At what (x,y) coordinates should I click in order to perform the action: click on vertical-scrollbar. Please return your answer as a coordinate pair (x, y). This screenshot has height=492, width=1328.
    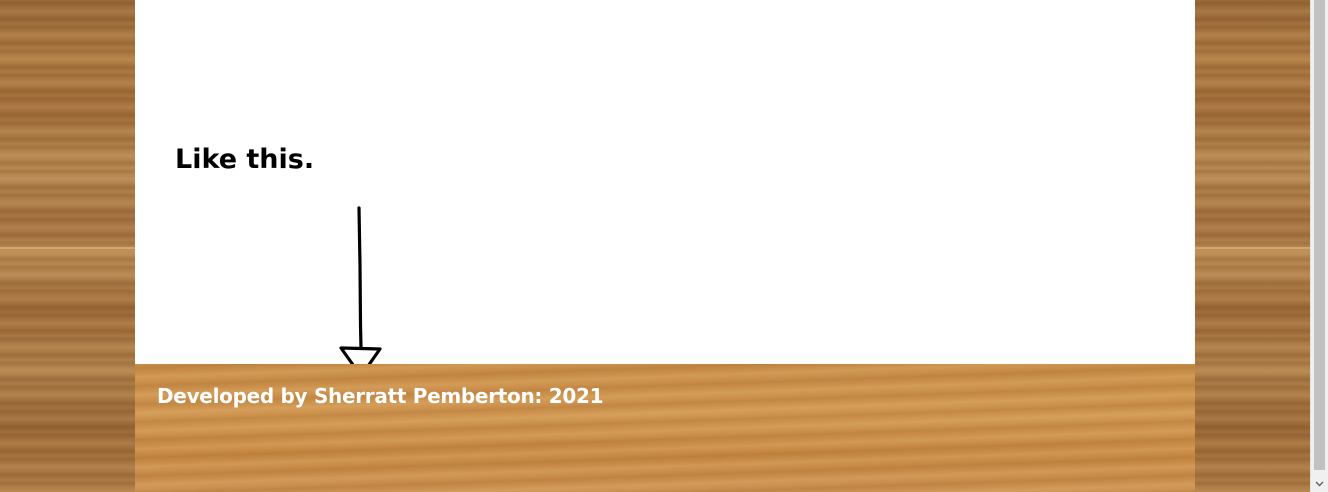
    Looking at the image, I should click on (1319, 246).